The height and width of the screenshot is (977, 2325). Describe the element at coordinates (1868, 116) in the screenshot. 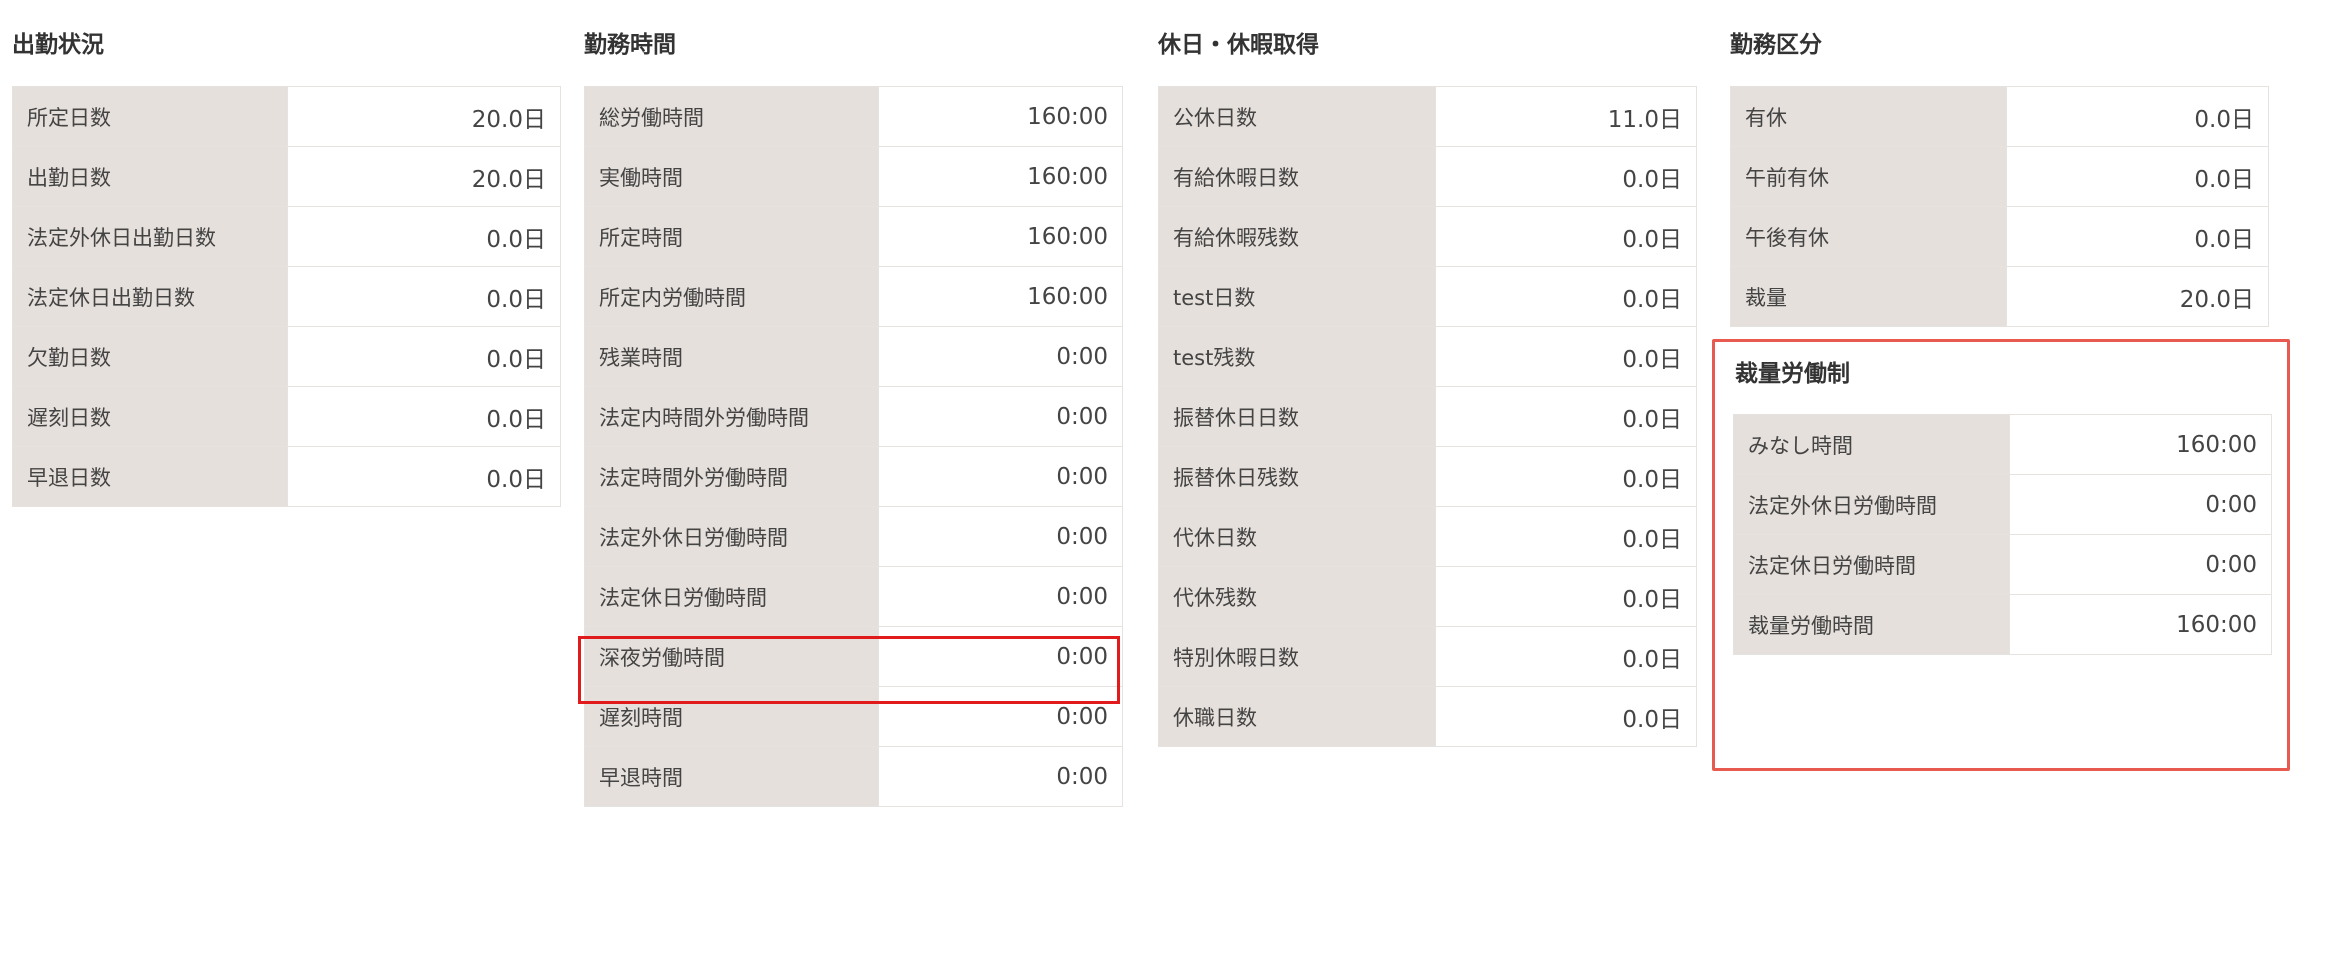

I see `row-label: 有休` at that location.